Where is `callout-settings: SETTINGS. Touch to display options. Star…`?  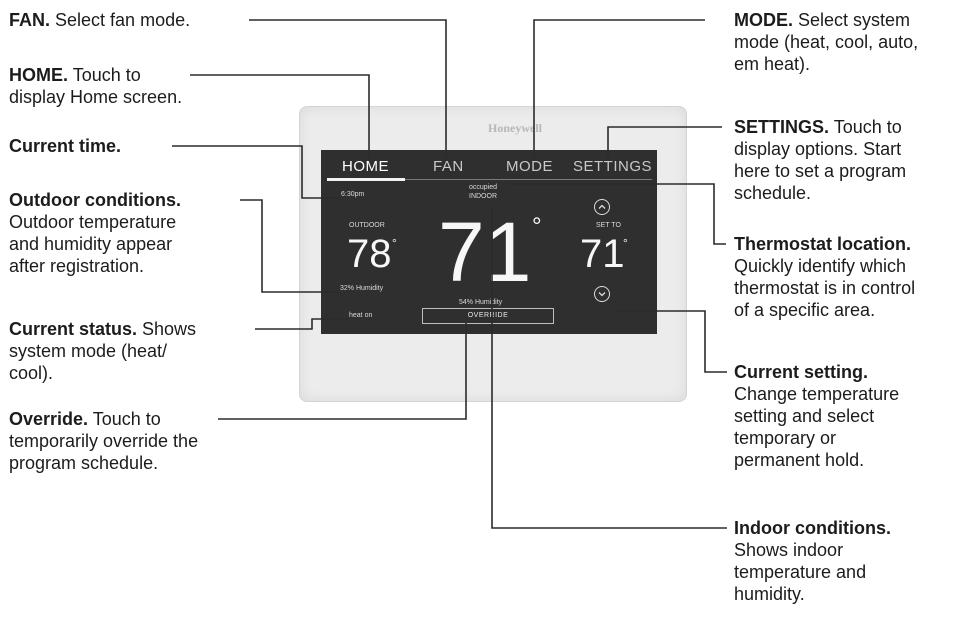
callout-settings: SETTINGS. Touch to display options. Star… is located at coordinates (820, 160).